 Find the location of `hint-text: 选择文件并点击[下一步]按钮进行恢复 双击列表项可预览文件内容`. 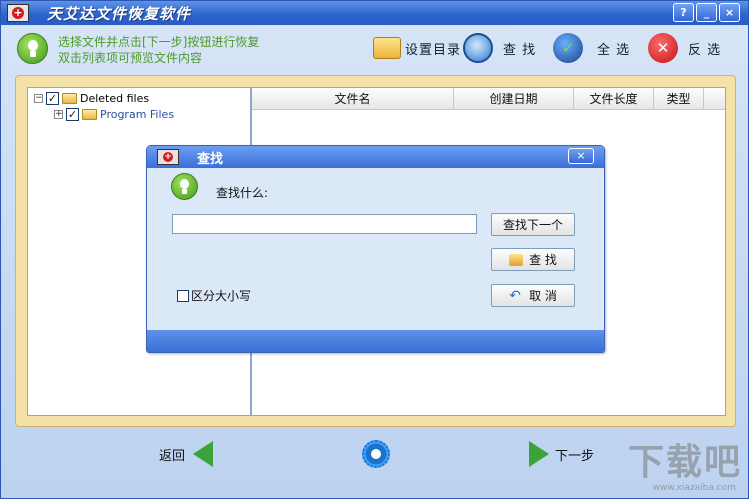

hint-text: 选择文件并点击[下一步]按钮进行恢复 双击列表项可预览文件内容 is located at coordinates (158, 50).